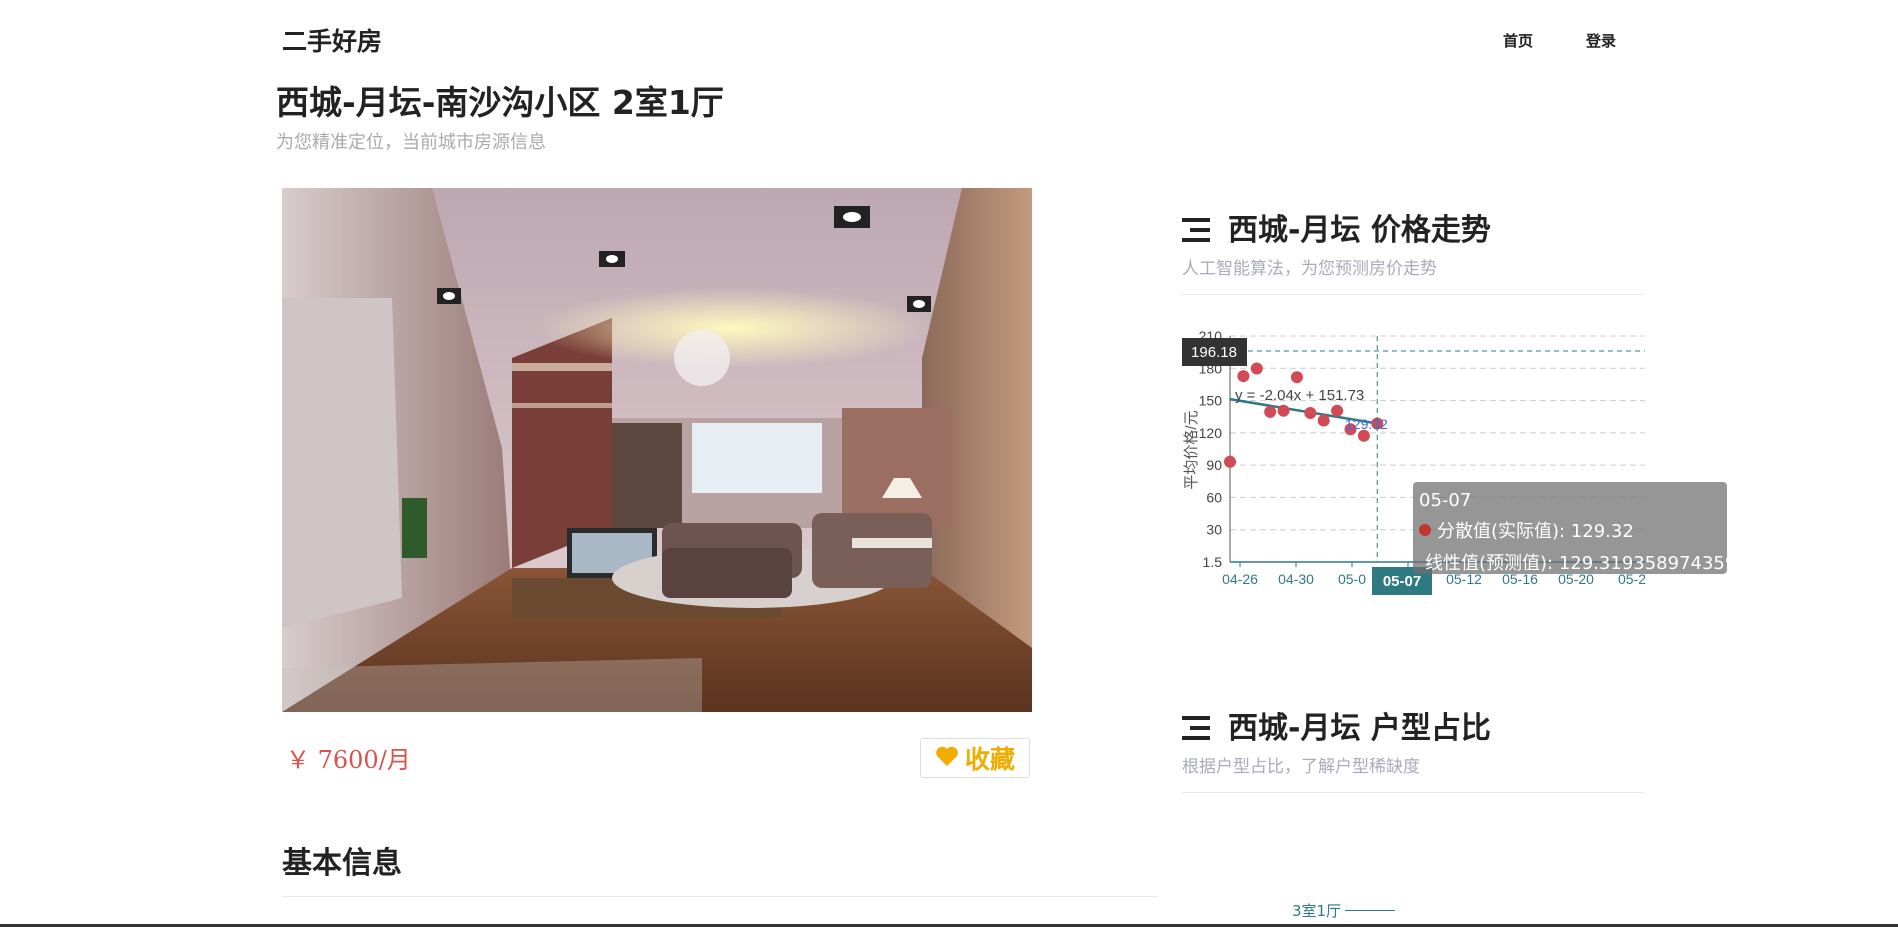 This screenshot has width=1898, height=927. What do you see at coordinates (1299, 395) in the screenshot?
I see `regression-equation: y = -2.04x + 151.73` at bounding box center [1299, 395].